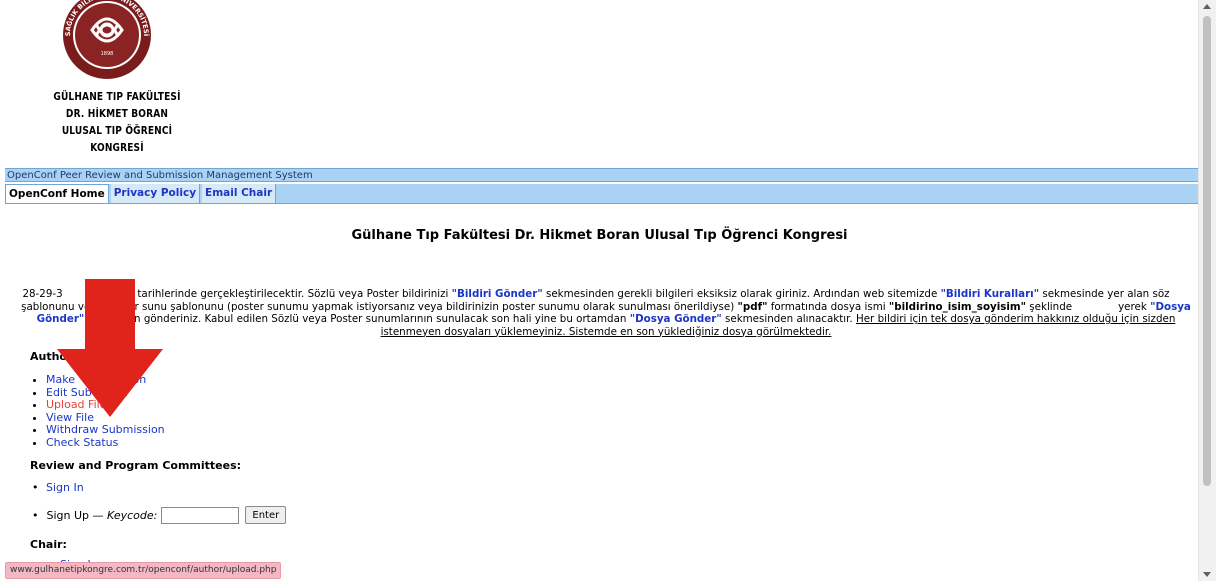  Describe the element at coordinates (675, 319) in the screenshot. I see `intro-dosya-gonder-2: "Dosya Gönder"` at that location.